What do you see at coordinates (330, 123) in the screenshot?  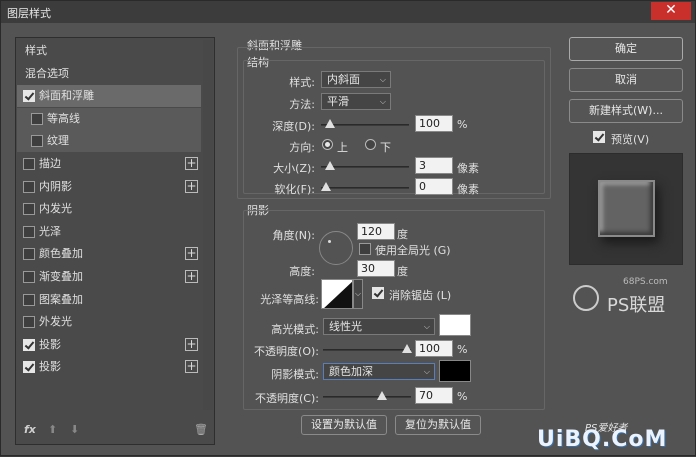 I see `depth-slider-thumb` at bounding box center [330, 123].